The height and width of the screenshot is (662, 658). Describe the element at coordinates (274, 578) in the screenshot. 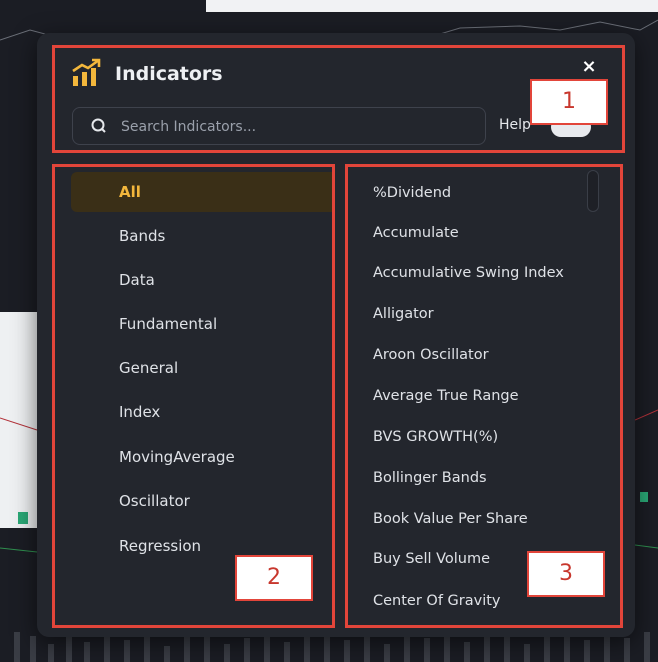

I see `annotation-label-2: 2` at that location.